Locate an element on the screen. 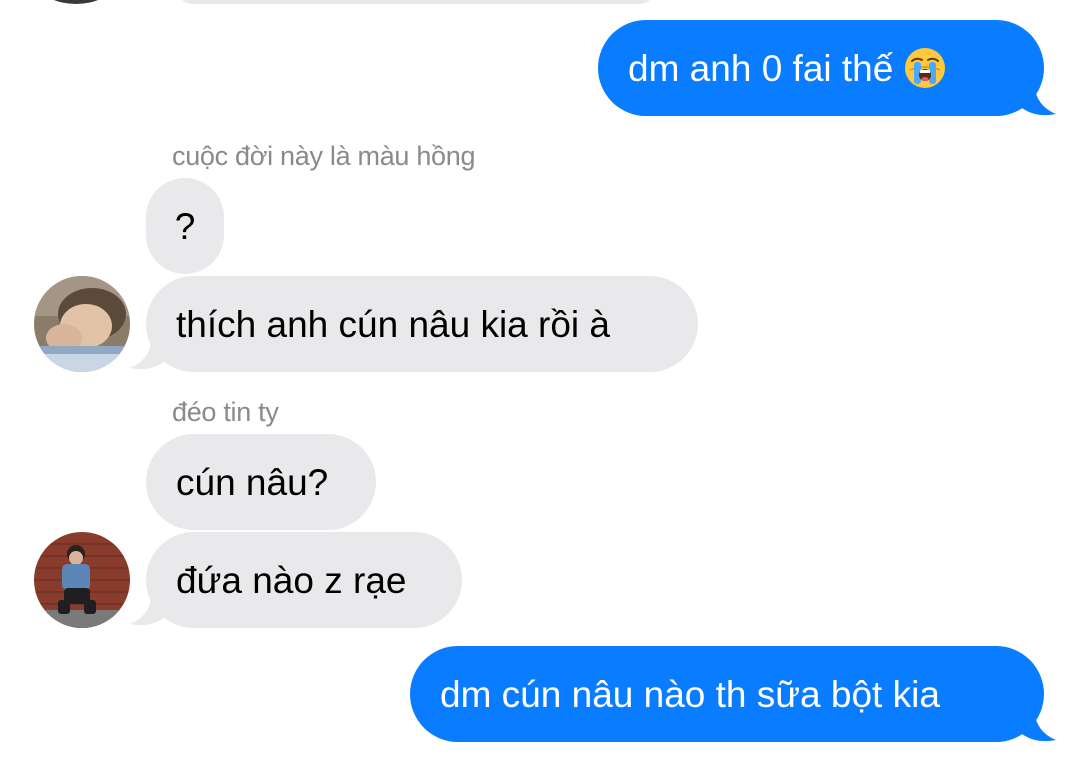  sender-name: cuộc đời này là màu hồng is located at coordinates (324, 156).